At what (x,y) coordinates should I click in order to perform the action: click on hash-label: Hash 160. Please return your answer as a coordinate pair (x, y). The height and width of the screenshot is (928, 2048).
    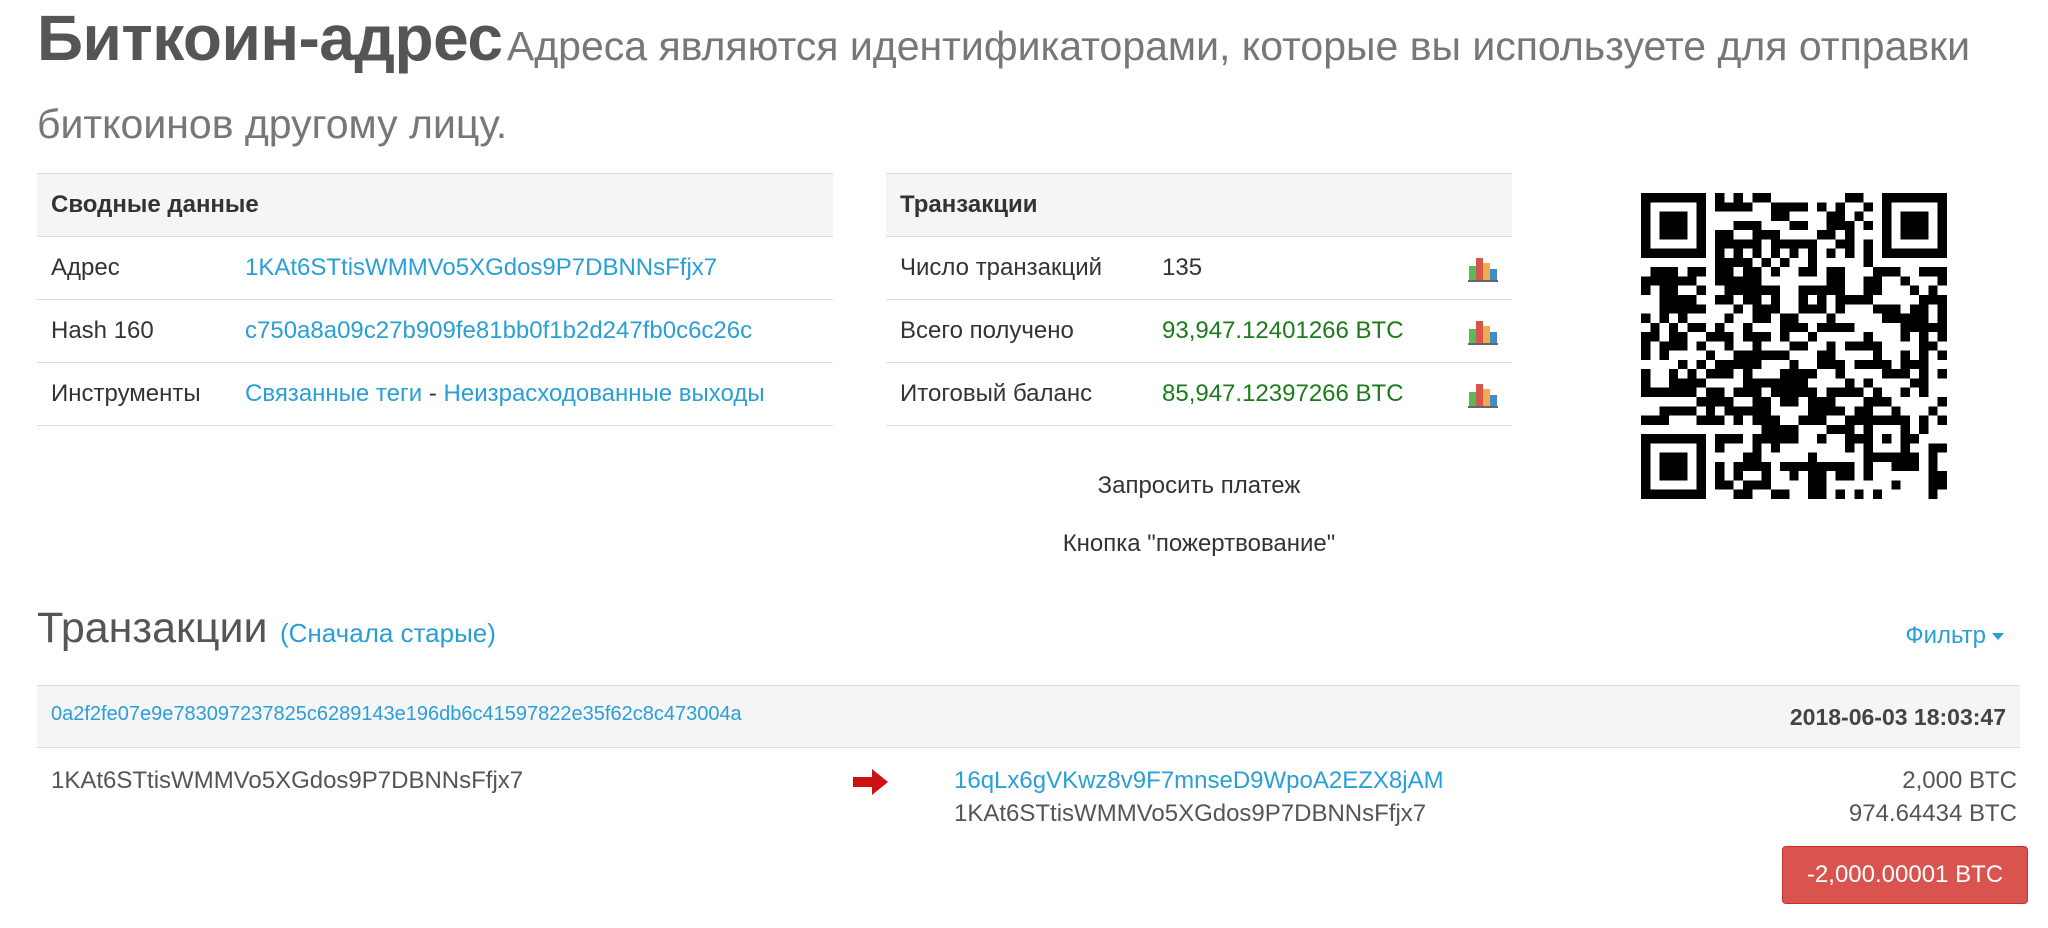
    Looking at the image, I should click on (134, 331).